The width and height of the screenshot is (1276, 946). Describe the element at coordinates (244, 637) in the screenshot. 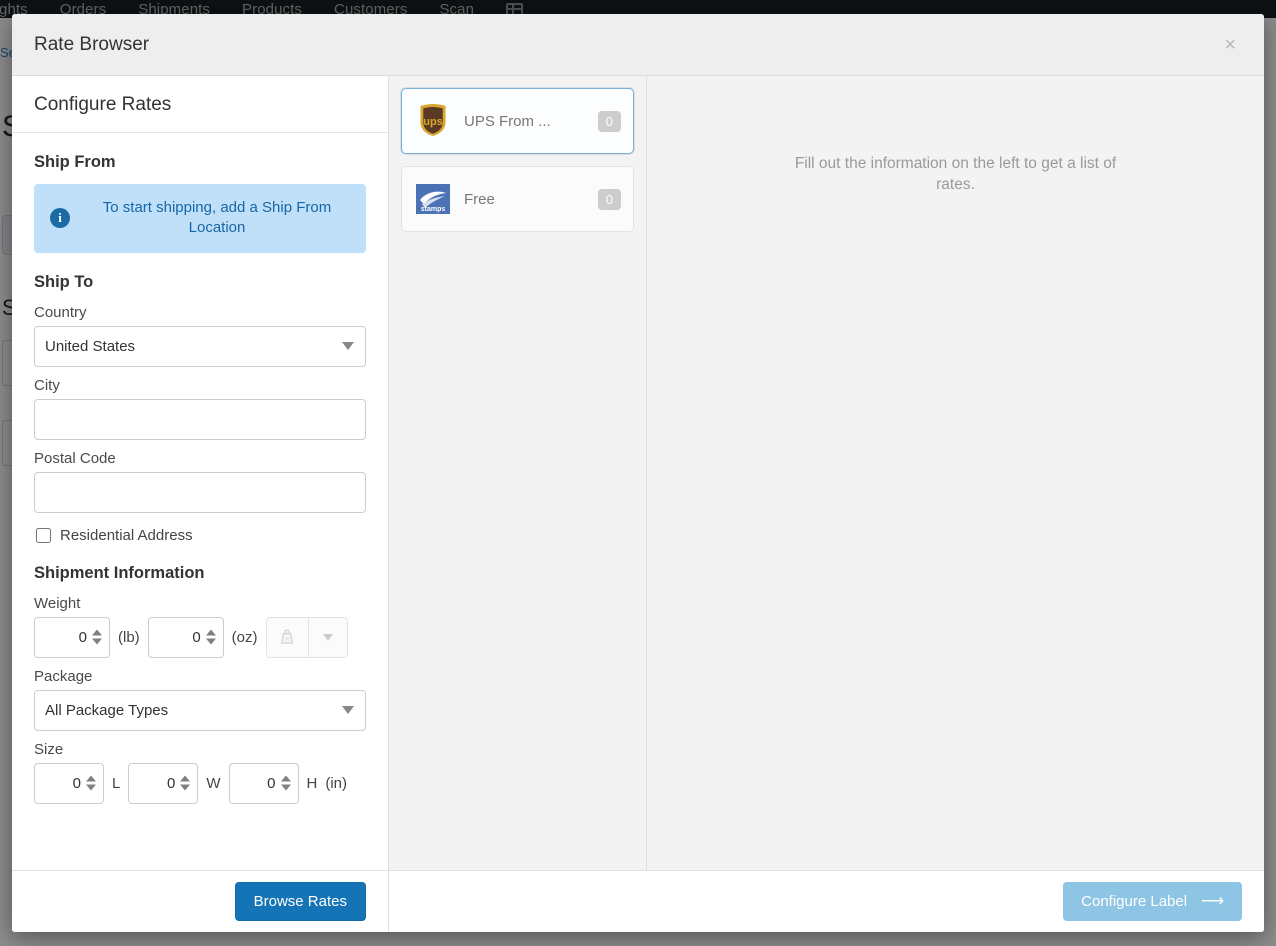

I see `weight-oz-unit: (oz)` at that location.